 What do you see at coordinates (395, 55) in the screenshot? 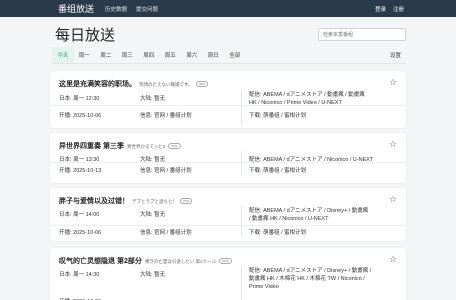
I see `settings-link: 设置` at bounding box center [395, 55].